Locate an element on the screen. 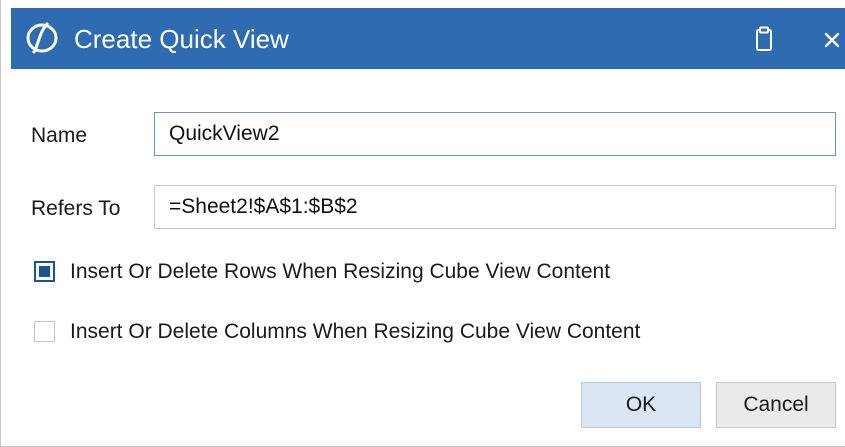  checkbox-fill is located at coordinates (44, 271).